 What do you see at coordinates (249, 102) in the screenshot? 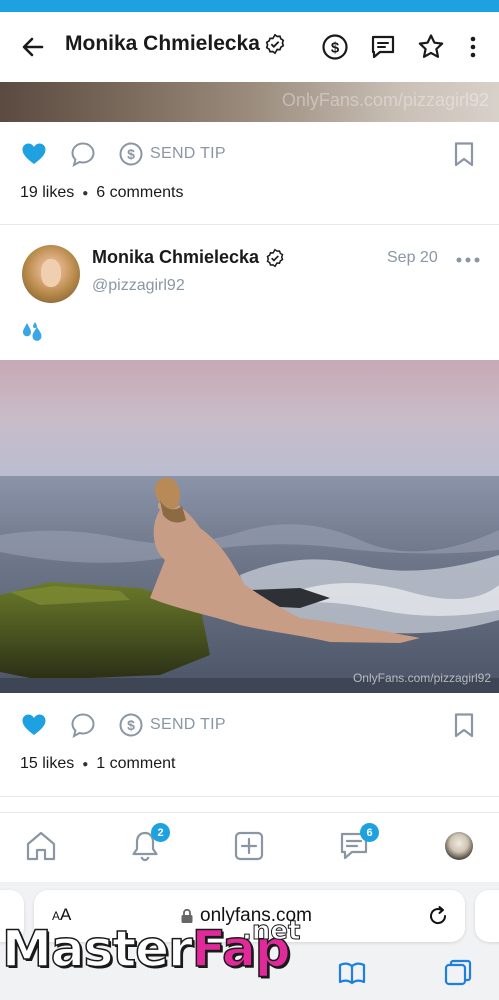
I see `previous-post-image: OnlyFans.com/pizzagirl92` at bounding box center [249, 102].